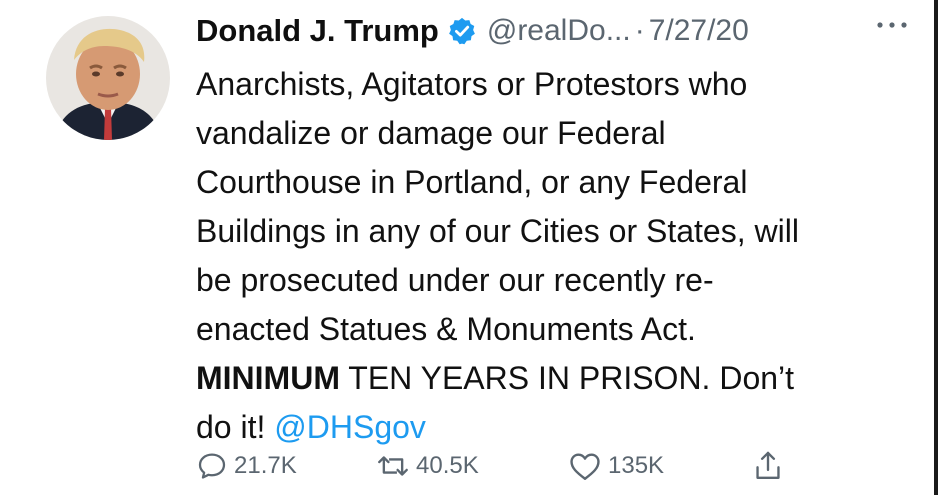 This screenshot has width=938, height=495. Describe the element at coordinates (235, 427) in the screenshot. I see `tweet-line-start: do it!` at that location.